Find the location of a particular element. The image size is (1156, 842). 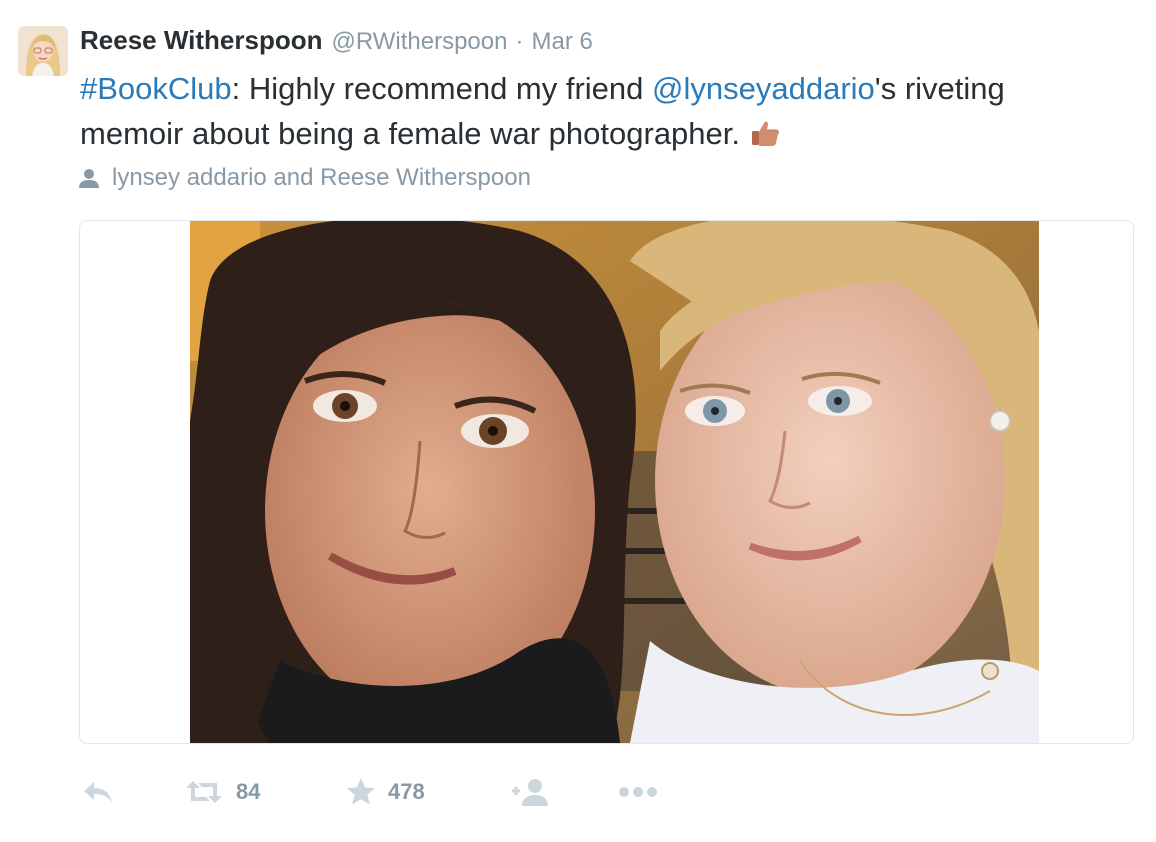

more-dots-icon is located at coordinates (638, 792).